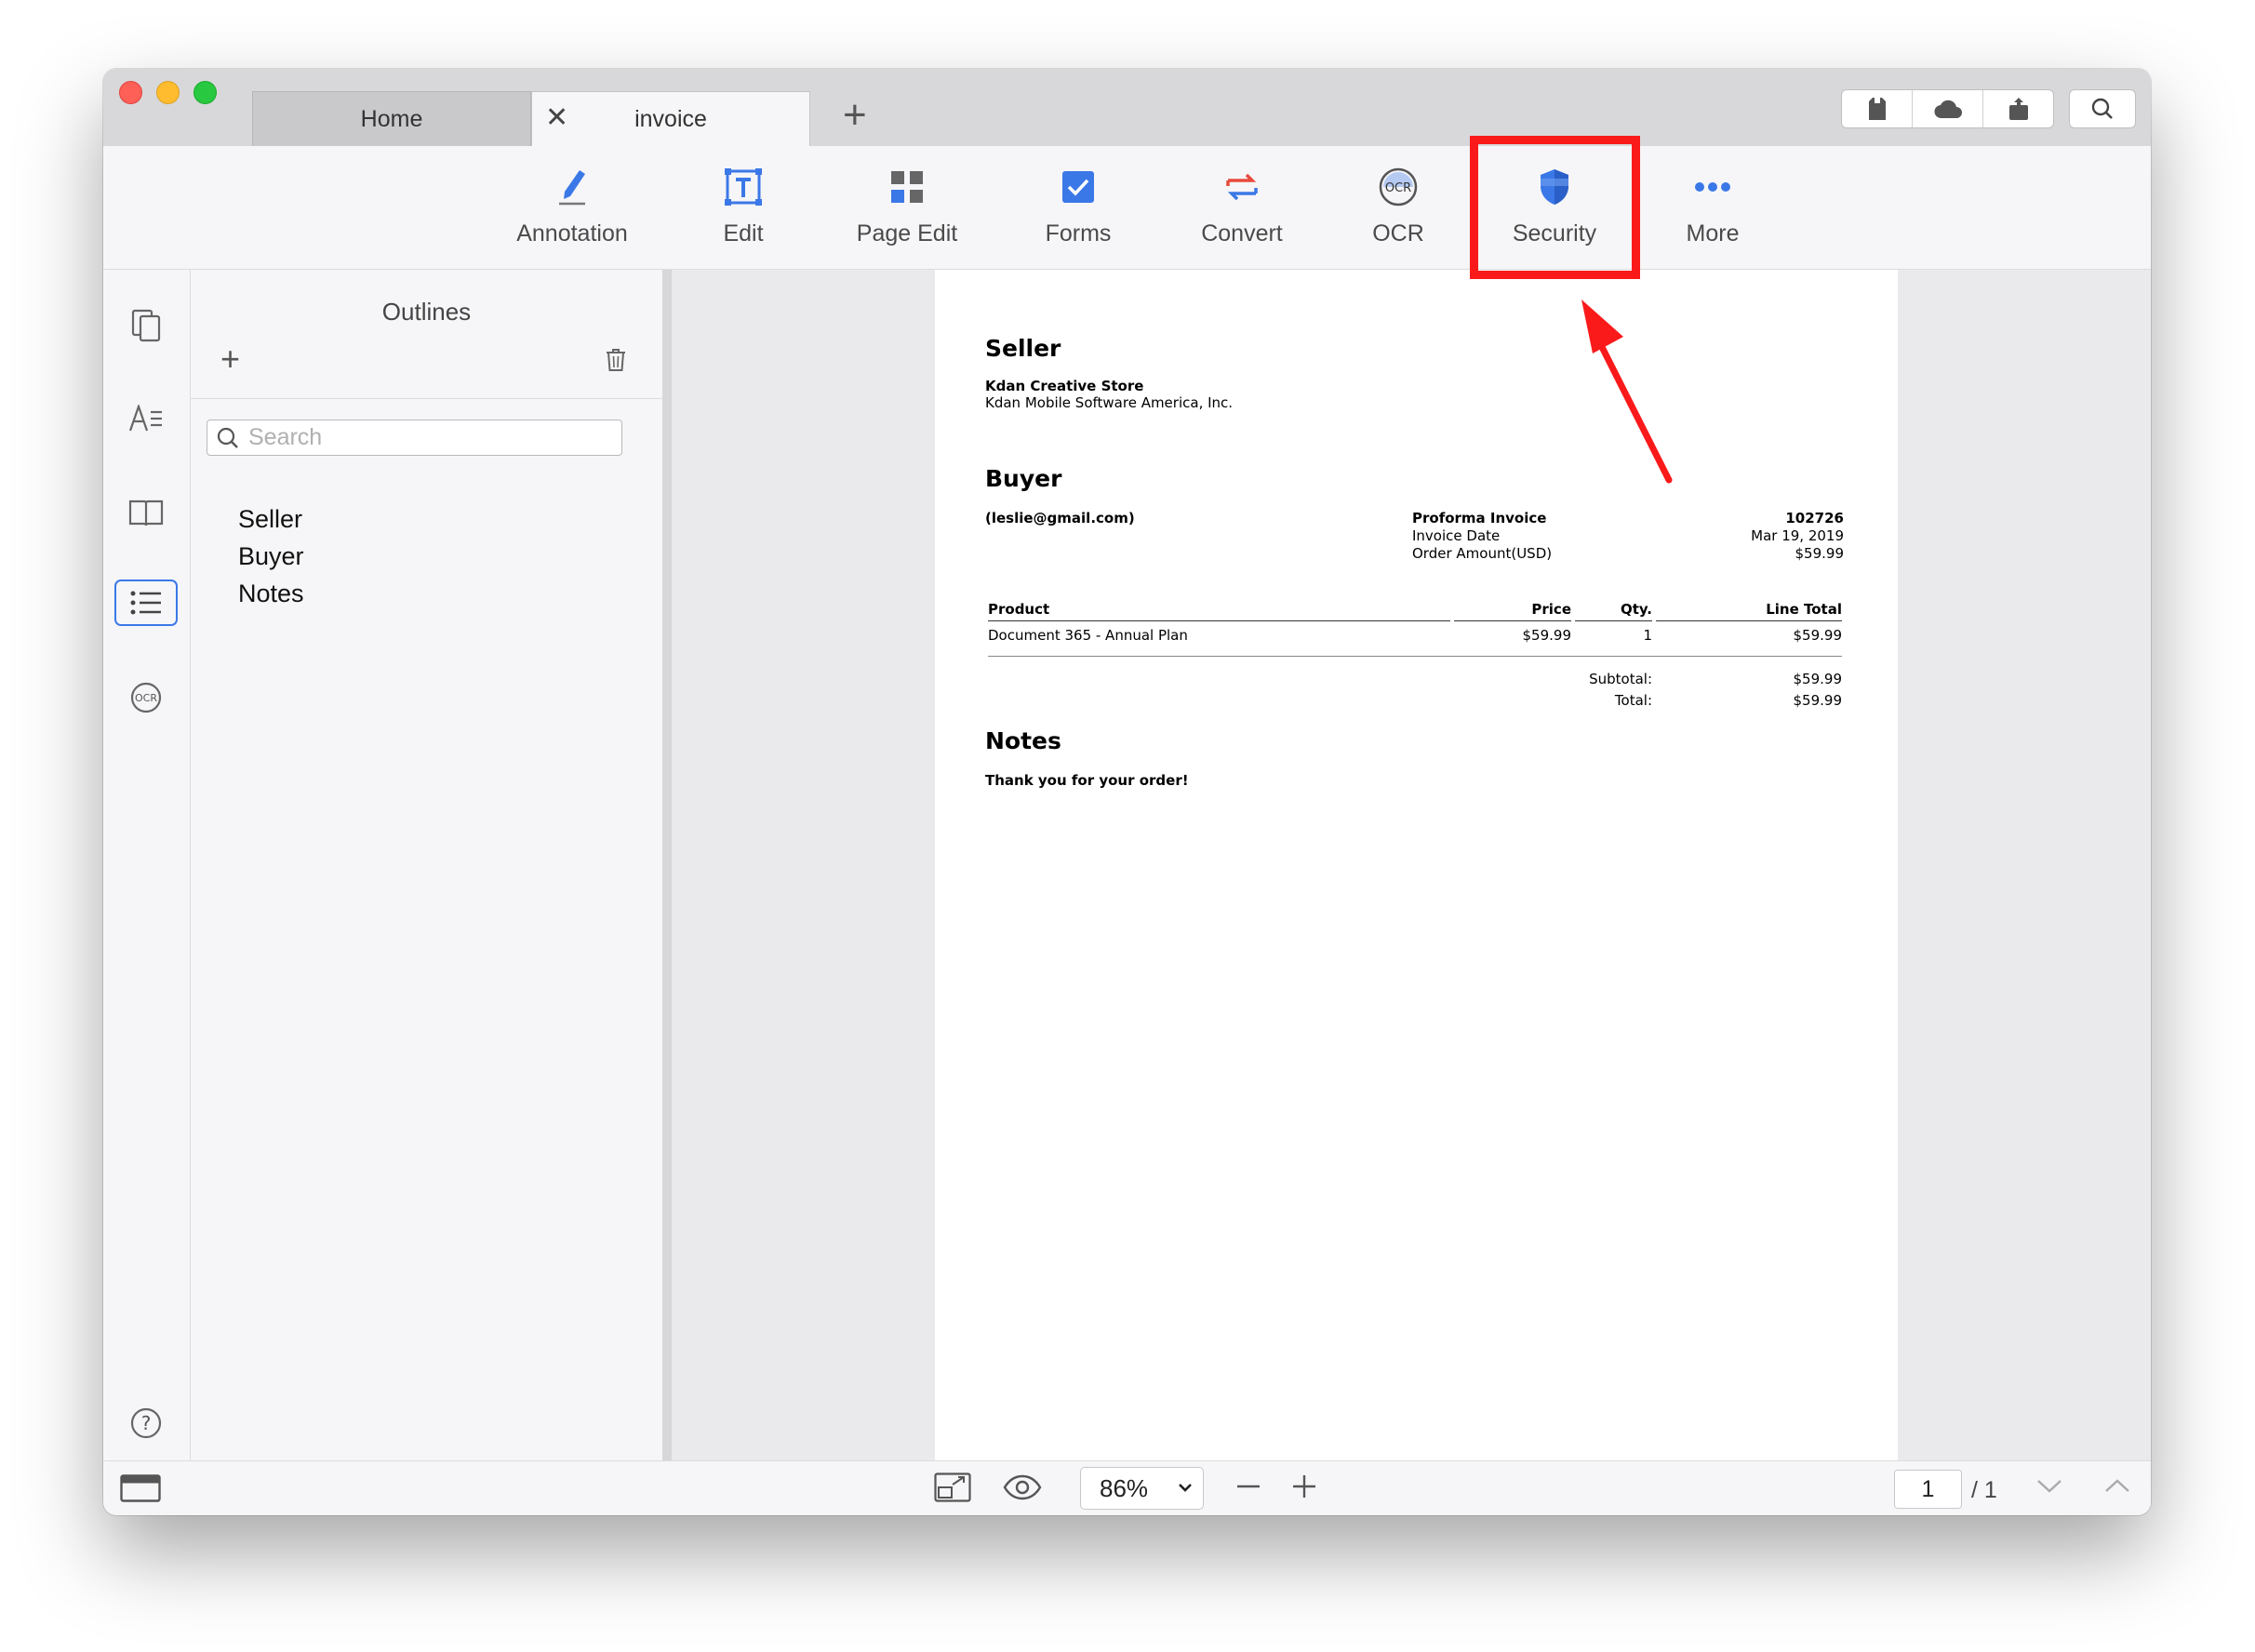 The height and width of the screenshot is (1652, 2255). What do you see at coordinates (1627, 392) in the screenshot?
I see `annotation-arrow` at bounding box center [1627, 392].